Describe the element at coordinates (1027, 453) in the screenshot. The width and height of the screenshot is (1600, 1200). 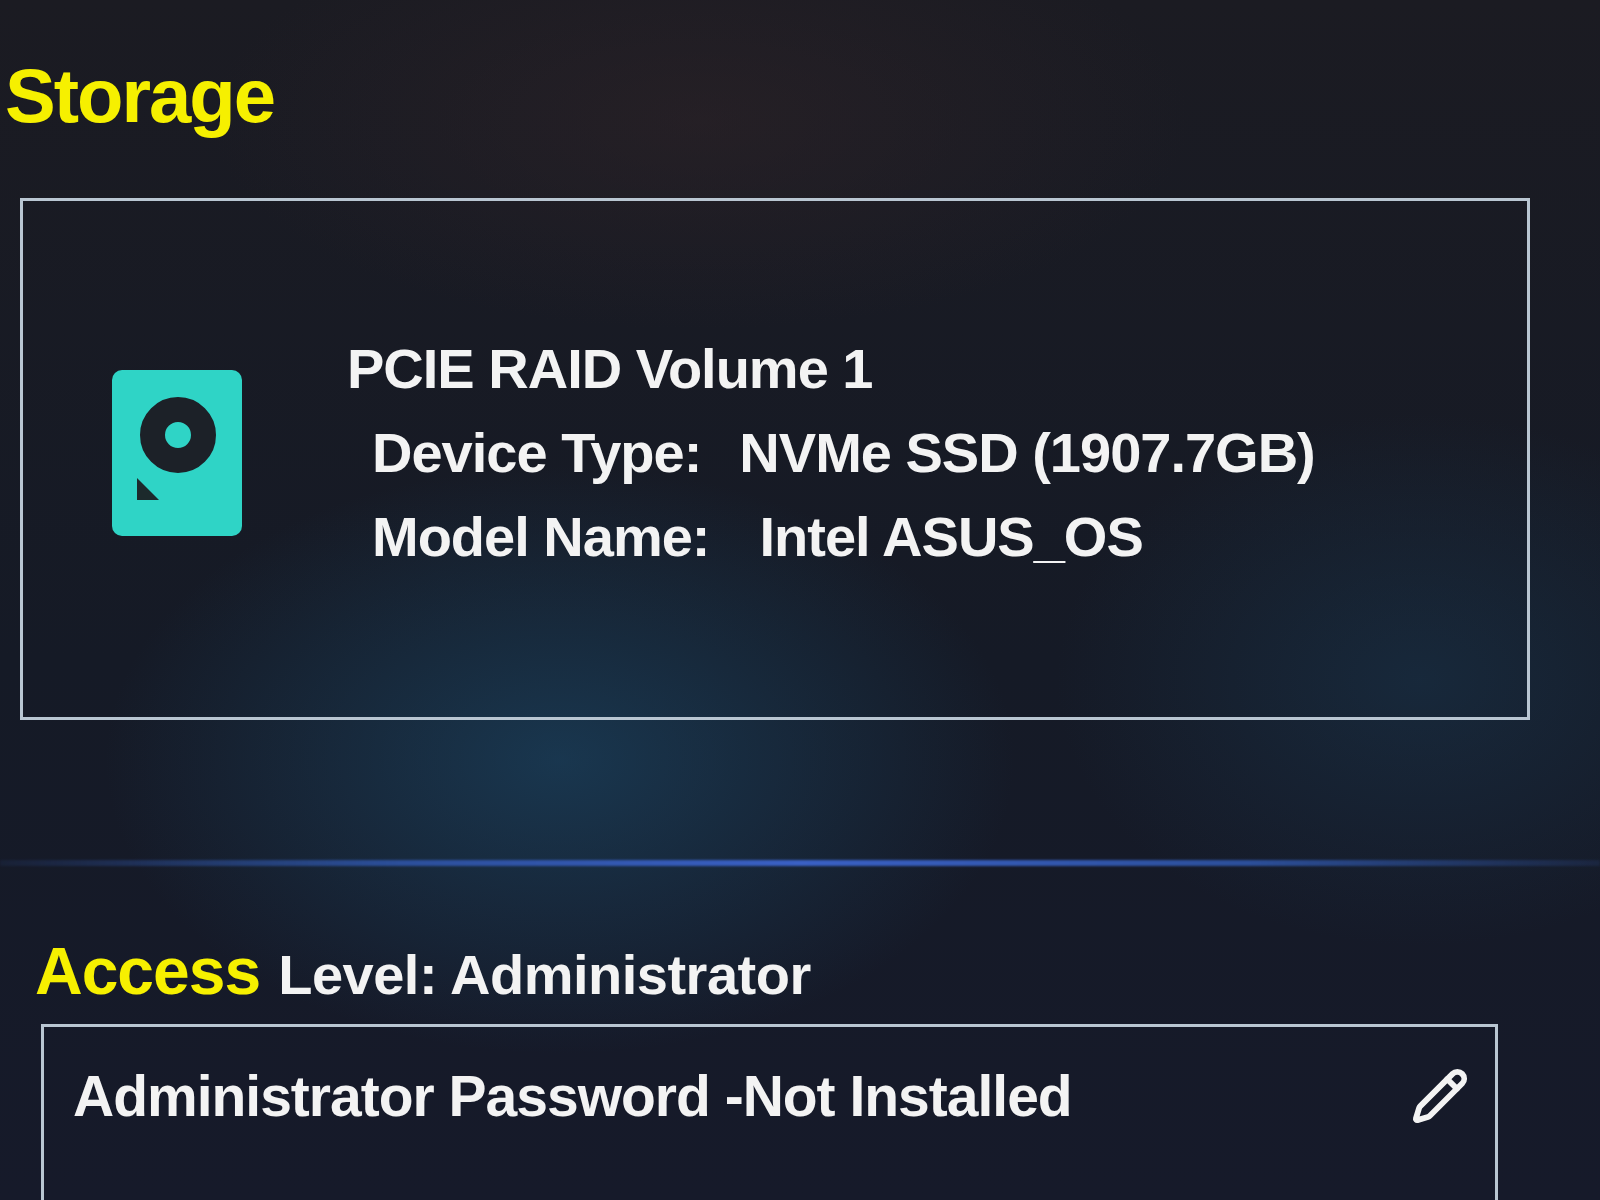
I see `field-value: NVMe SSD (1907.7GB)` at that location.